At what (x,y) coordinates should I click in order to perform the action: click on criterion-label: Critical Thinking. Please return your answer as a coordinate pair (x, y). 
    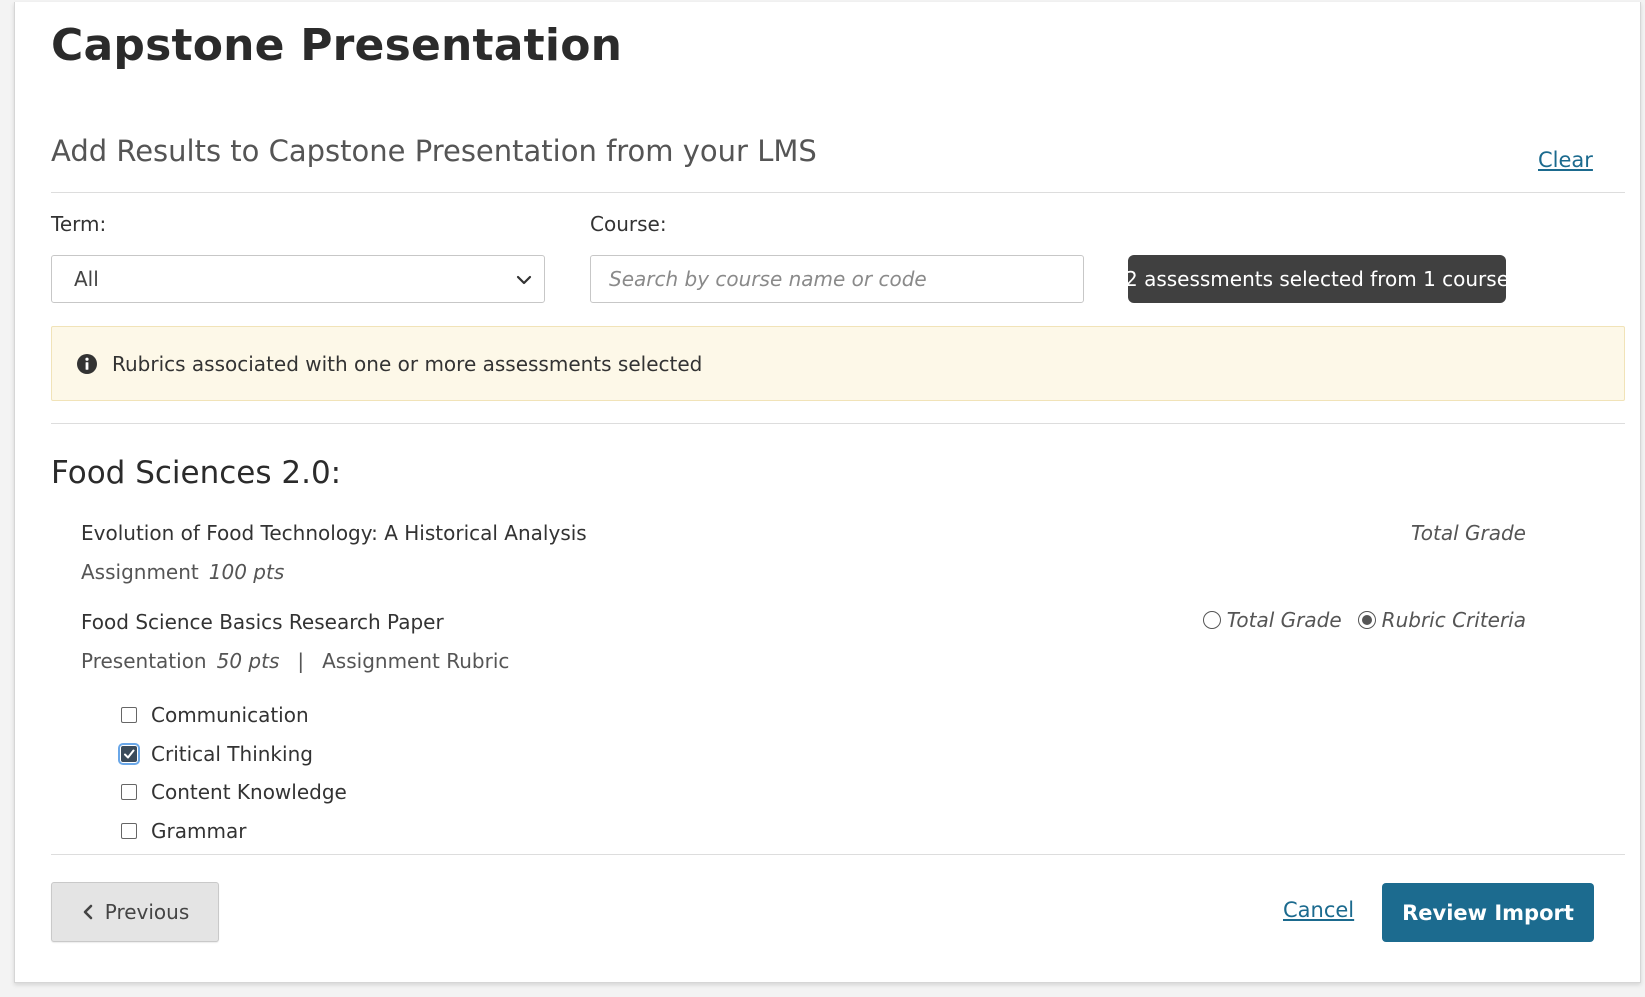
    Looking at the image, I should click on (232, 753).